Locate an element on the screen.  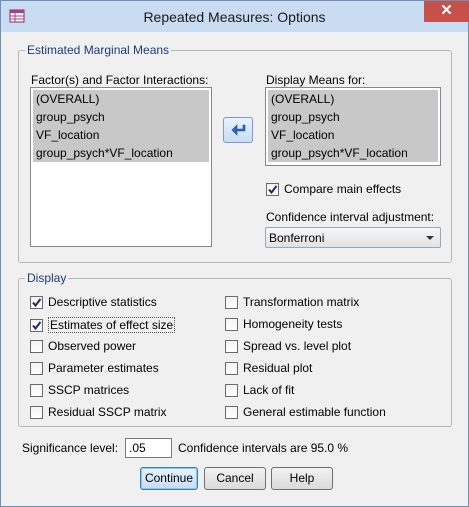
estimates-of-effect-size-label: Estimates of effect size is located at coordinates (112, 325).